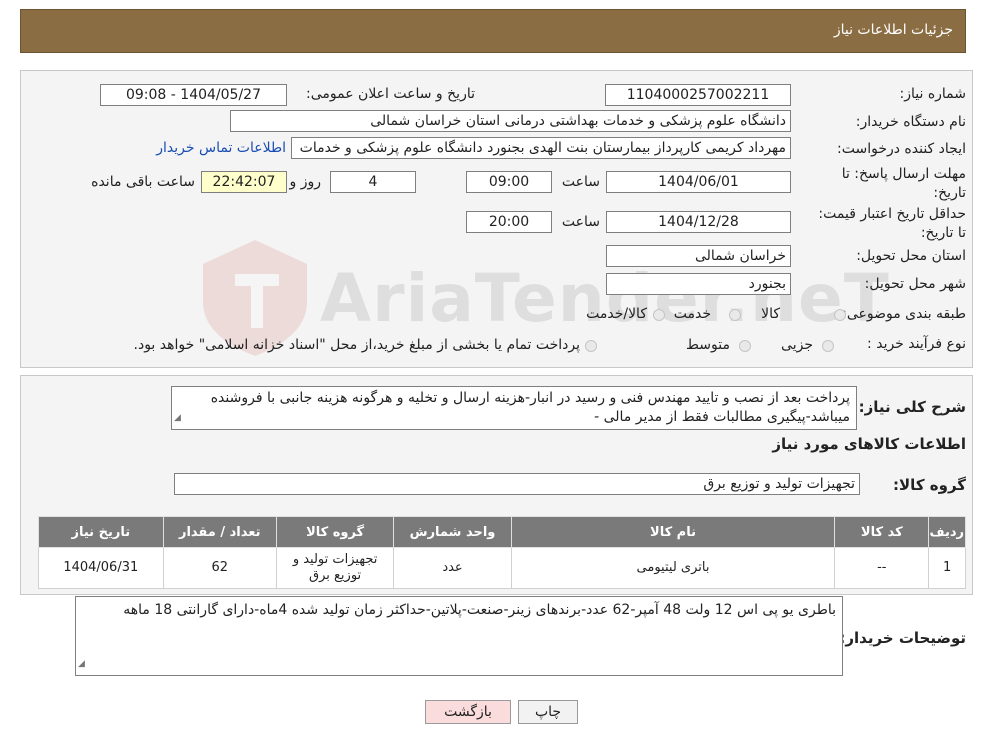 The height and width of the screenshot is (744, 985). Describe the element at coordinates (915, 284) in the screenshot. I see `city-label: شهر محل تحویل:` at that location.